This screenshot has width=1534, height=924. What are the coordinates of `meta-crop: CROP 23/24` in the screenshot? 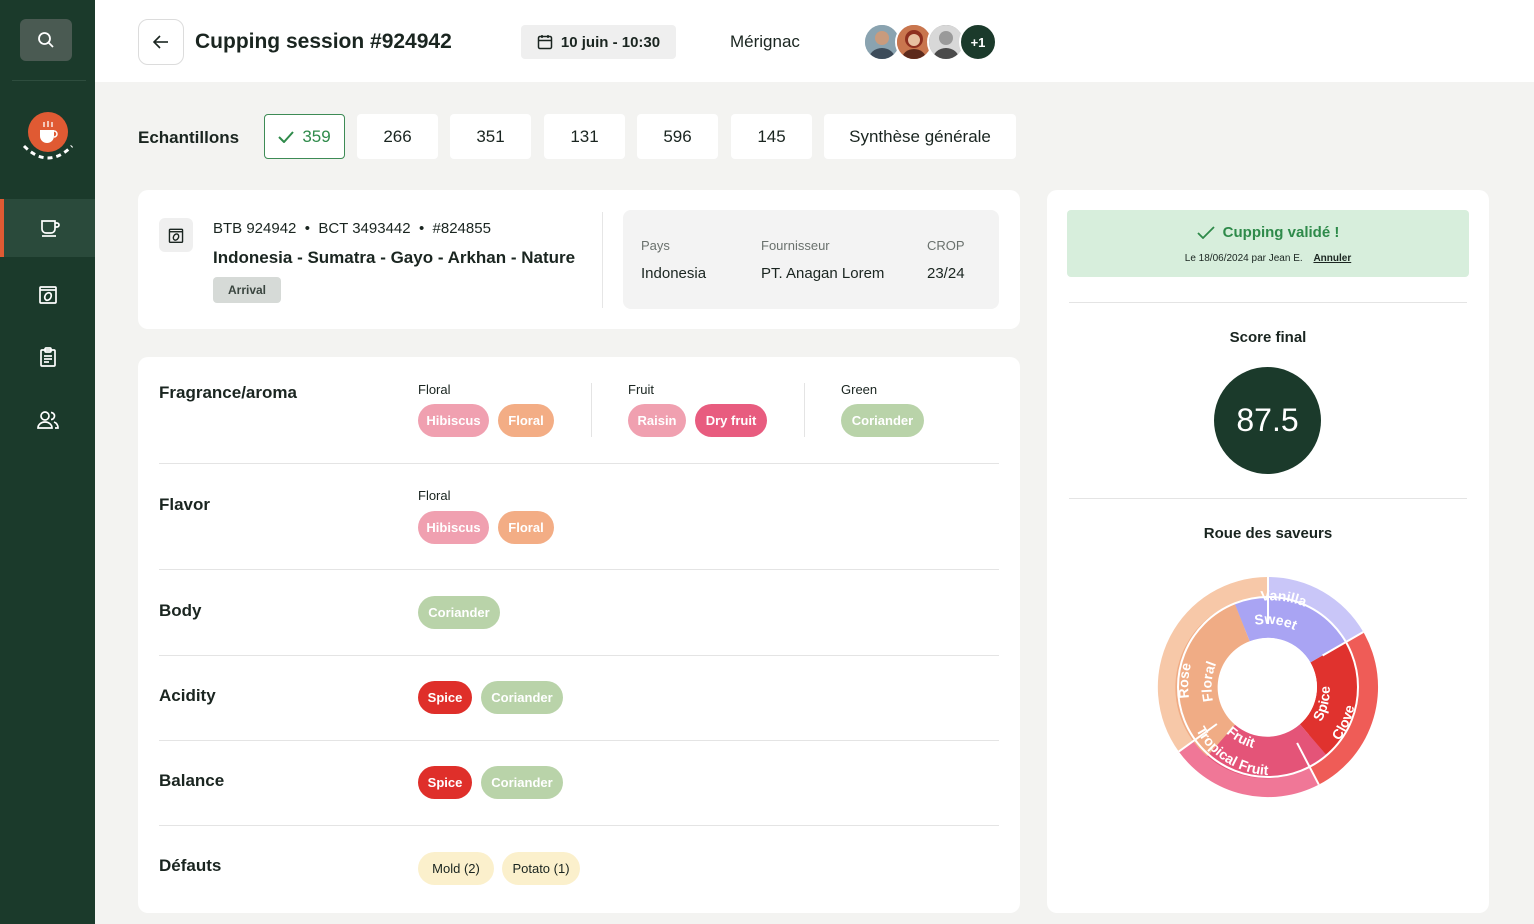 It's located at (946, 260).